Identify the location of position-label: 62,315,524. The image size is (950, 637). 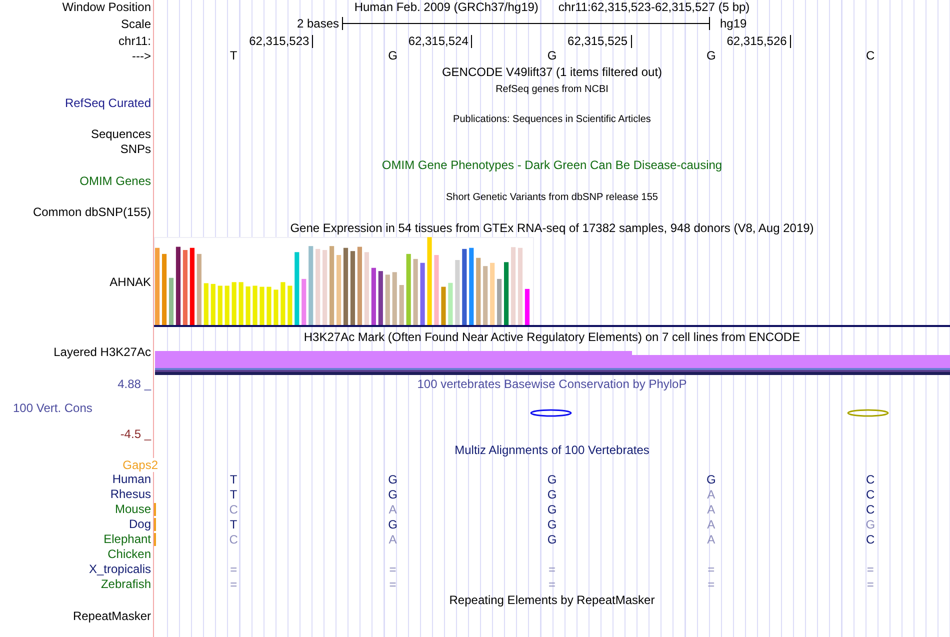
(439, 41).